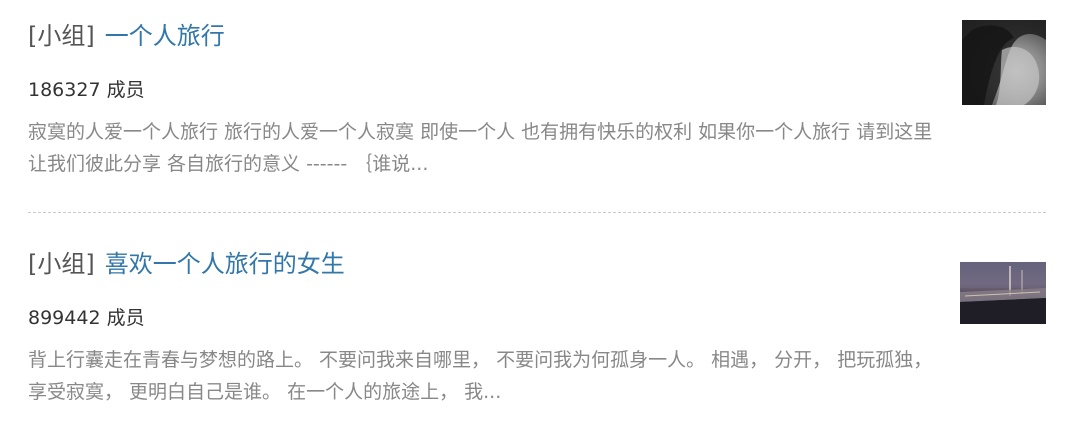  Describe the element at coordinates (86, 318) in the screenshot. I see `member-count: 899442 成员` at that location.